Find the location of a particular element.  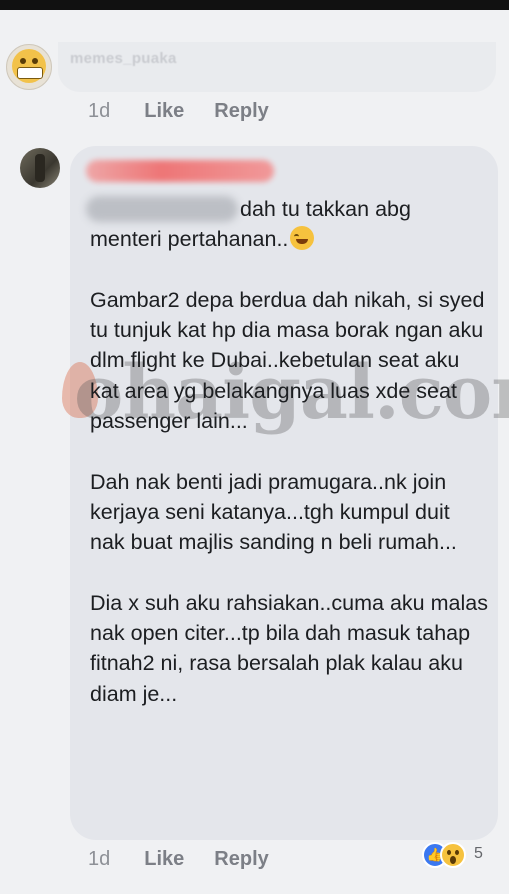

redacted-author-name is located at coordinates (180, 171).